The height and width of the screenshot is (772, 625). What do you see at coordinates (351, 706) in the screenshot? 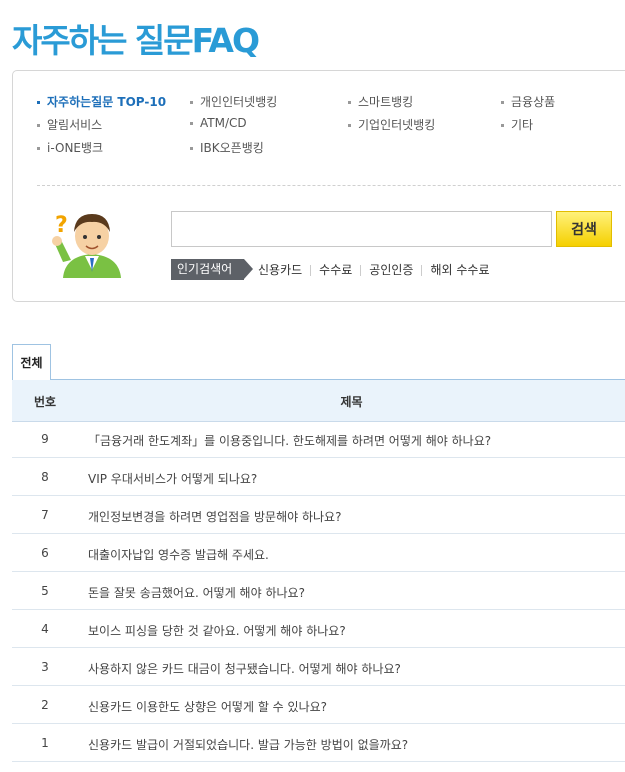
I see `row-title-link: 신용카드 이용한도 상향은 어떻게 할 수 있나요?` at bounding box center [351, 706].